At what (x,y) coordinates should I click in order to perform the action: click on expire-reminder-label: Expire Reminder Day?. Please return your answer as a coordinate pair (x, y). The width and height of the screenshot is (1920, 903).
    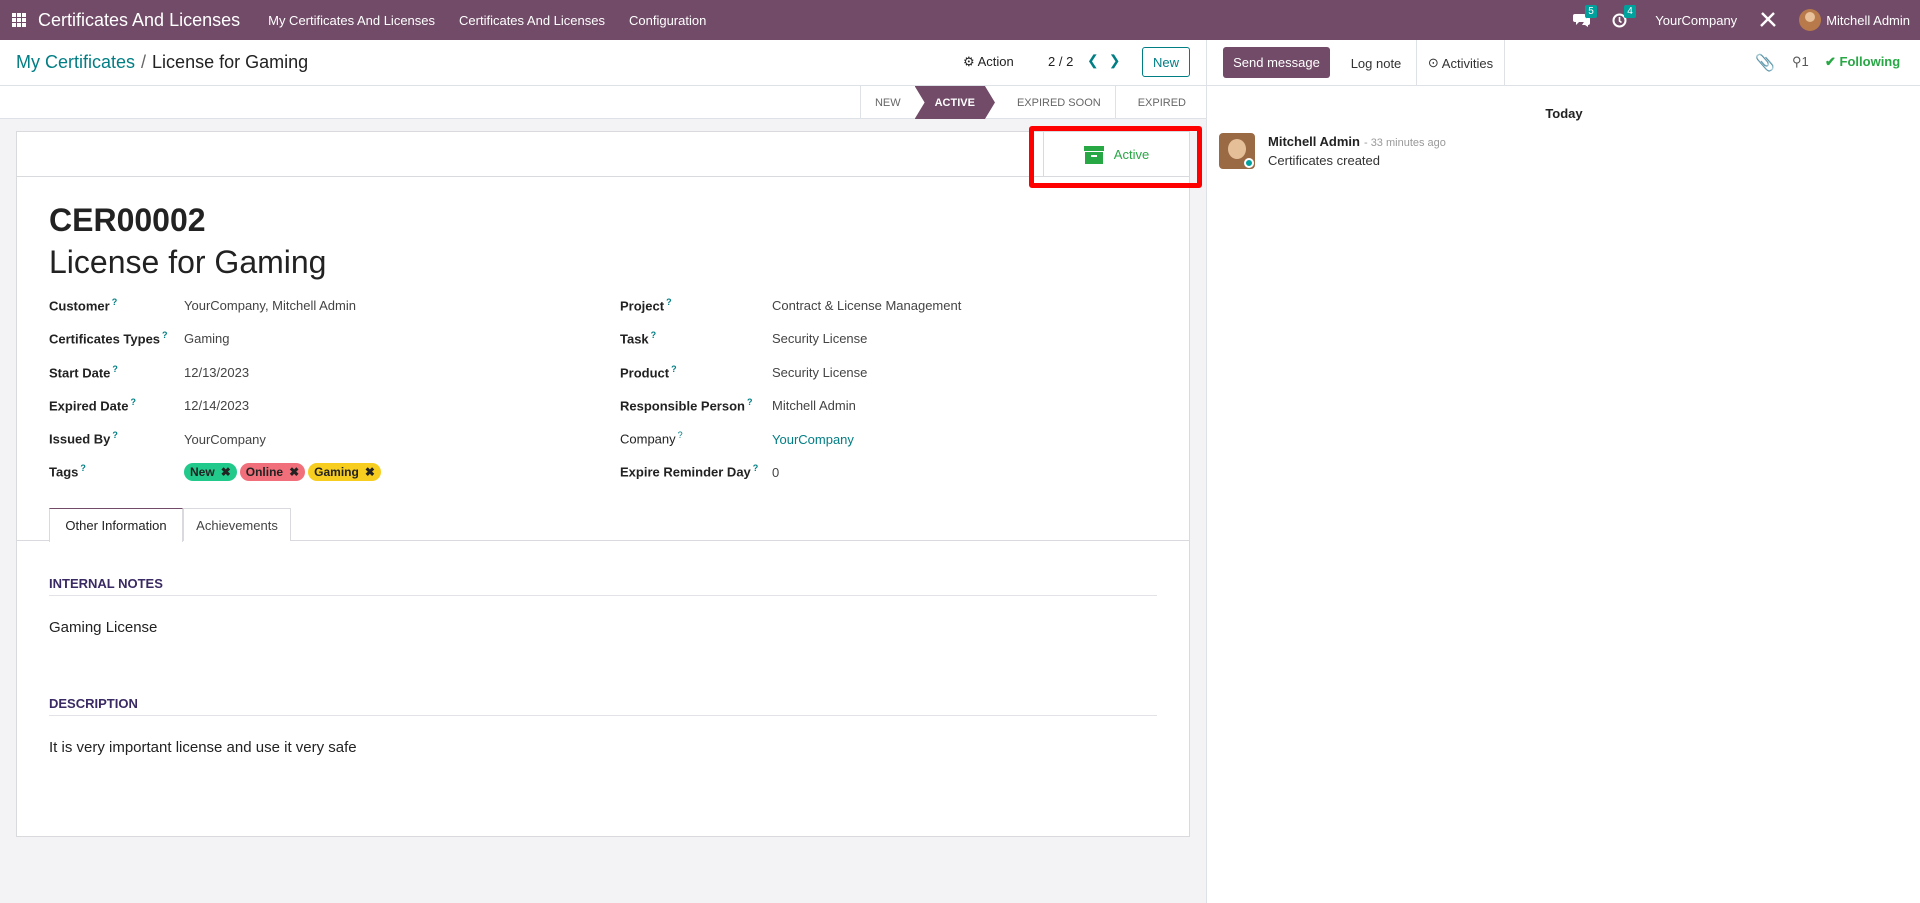
    Looking at the image, I should click on (689, 471).